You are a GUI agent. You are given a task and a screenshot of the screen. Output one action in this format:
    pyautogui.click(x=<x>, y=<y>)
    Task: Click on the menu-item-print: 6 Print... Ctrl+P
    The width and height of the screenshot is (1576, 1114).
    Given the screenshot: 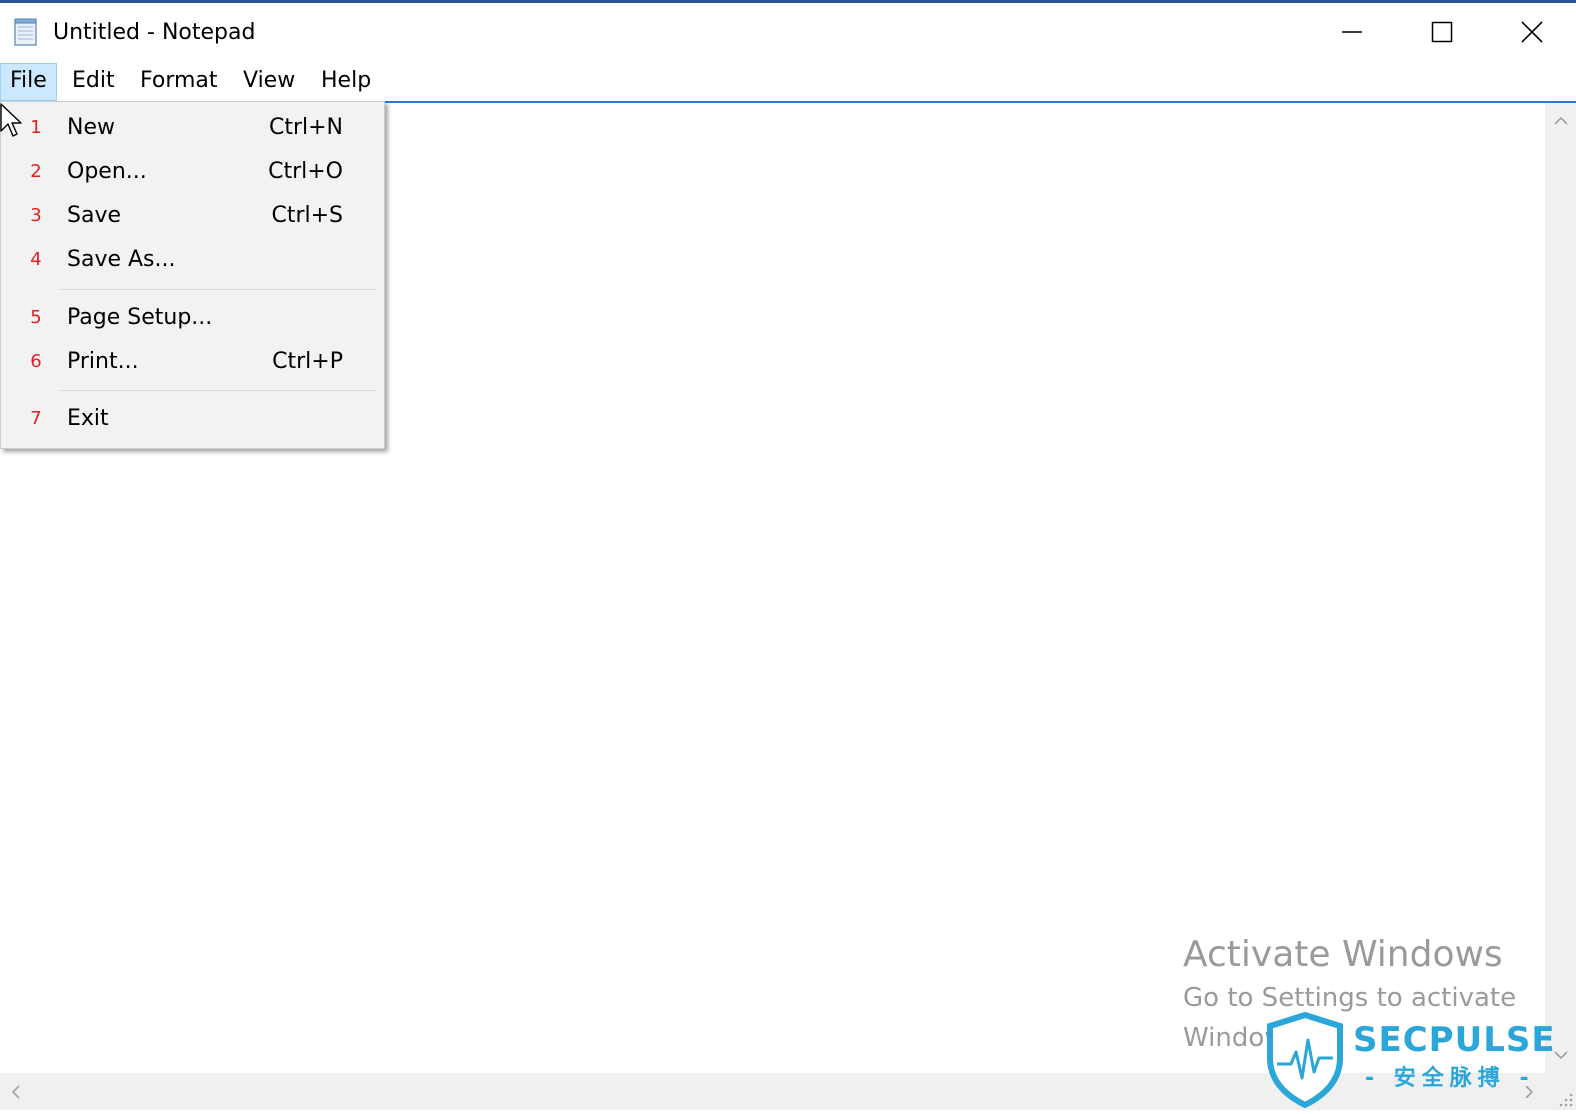 What is the action you would take?
    pyautogui.click(x=192, y=362)
    